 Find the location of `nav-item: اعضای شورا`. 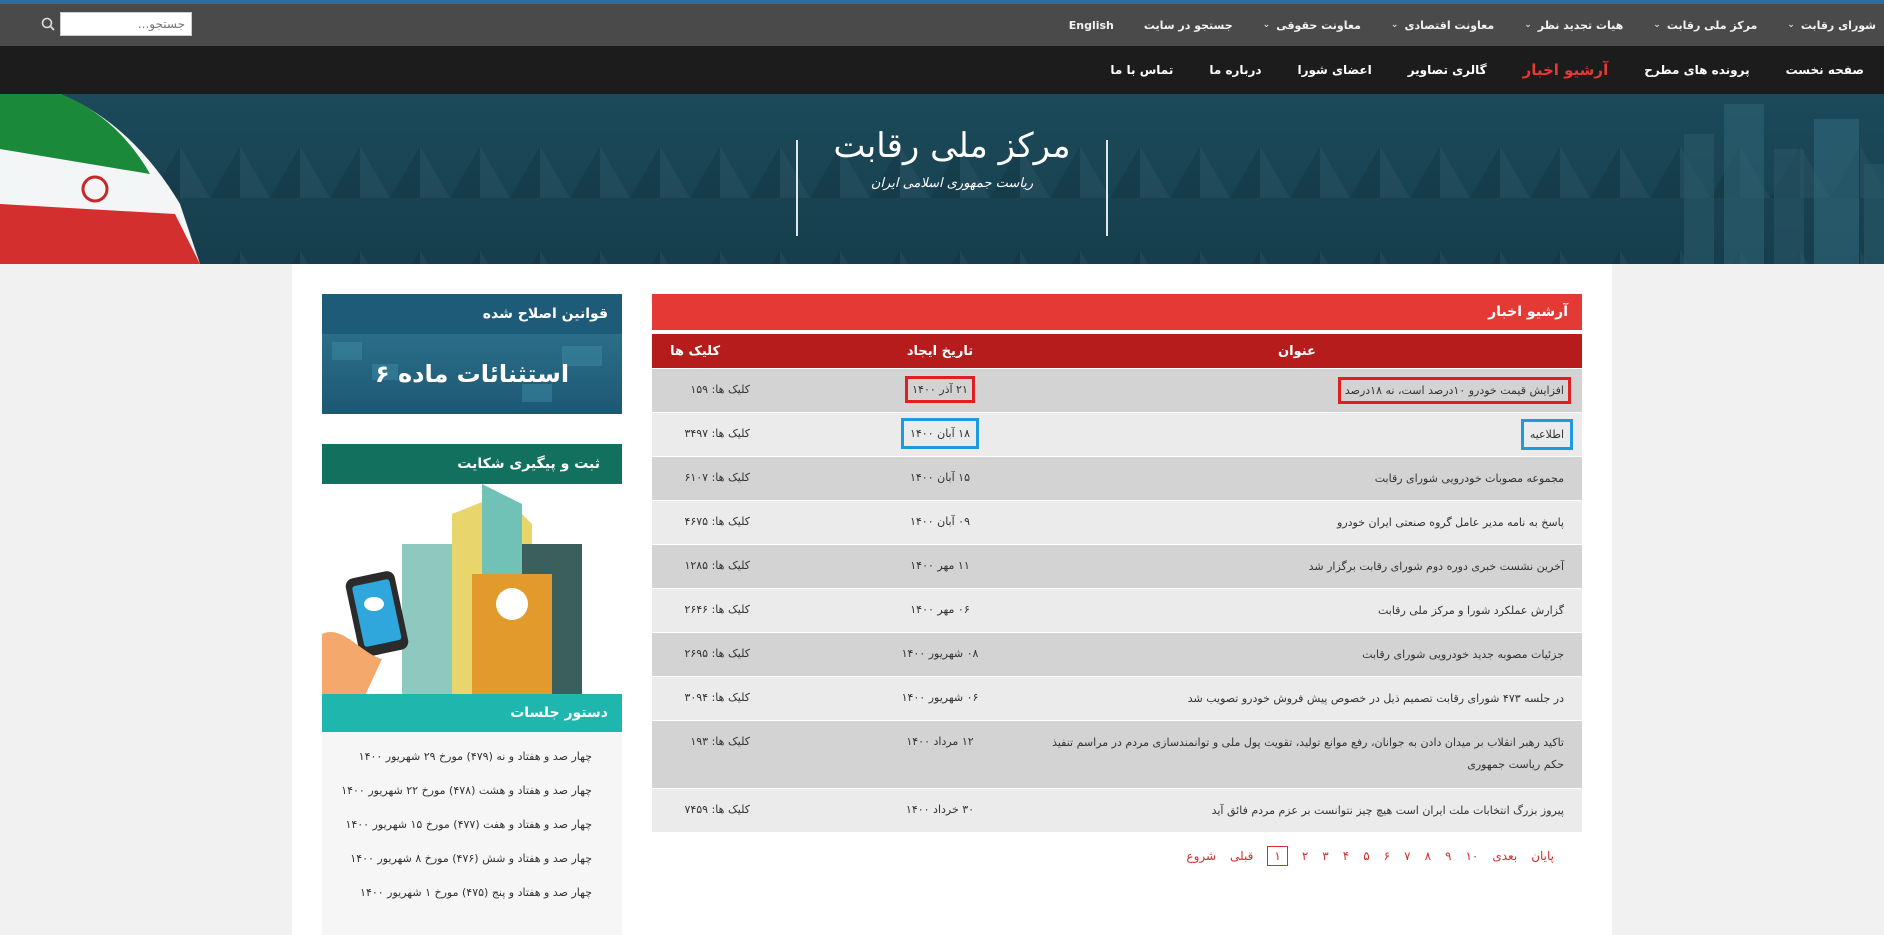

nav-item: اعضای شورا is located at coordinates (1335, 70).